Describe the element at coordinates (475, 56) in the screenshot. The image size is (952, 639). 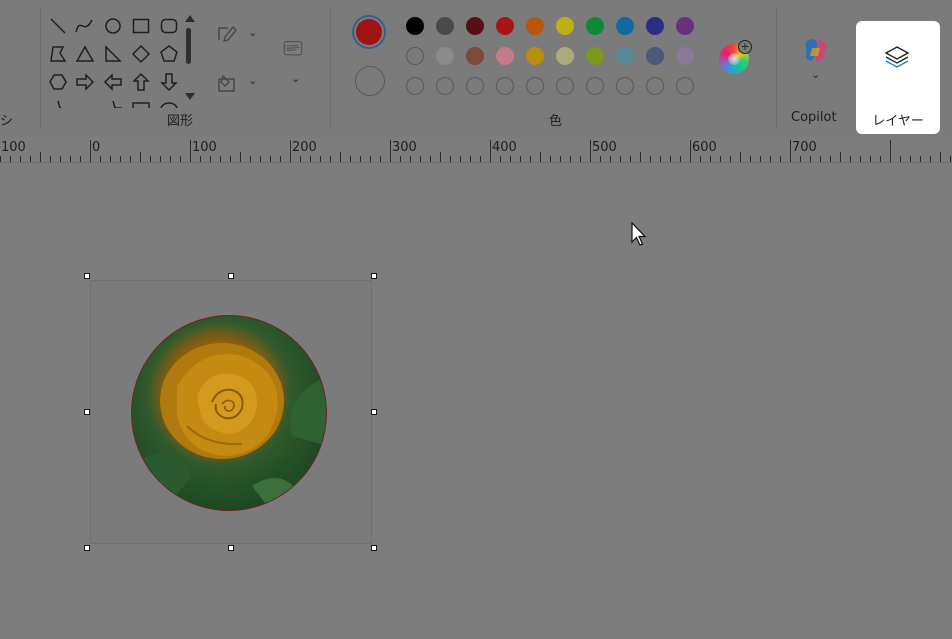
I see `swatch-brown` at that location.